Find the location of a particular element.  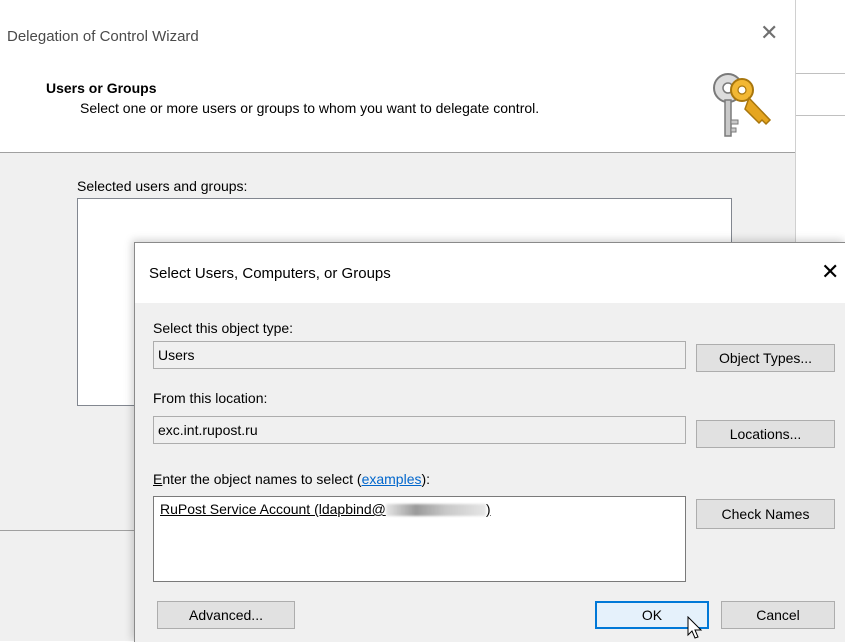

examples-link: examples is located at coordinates (392, 479).